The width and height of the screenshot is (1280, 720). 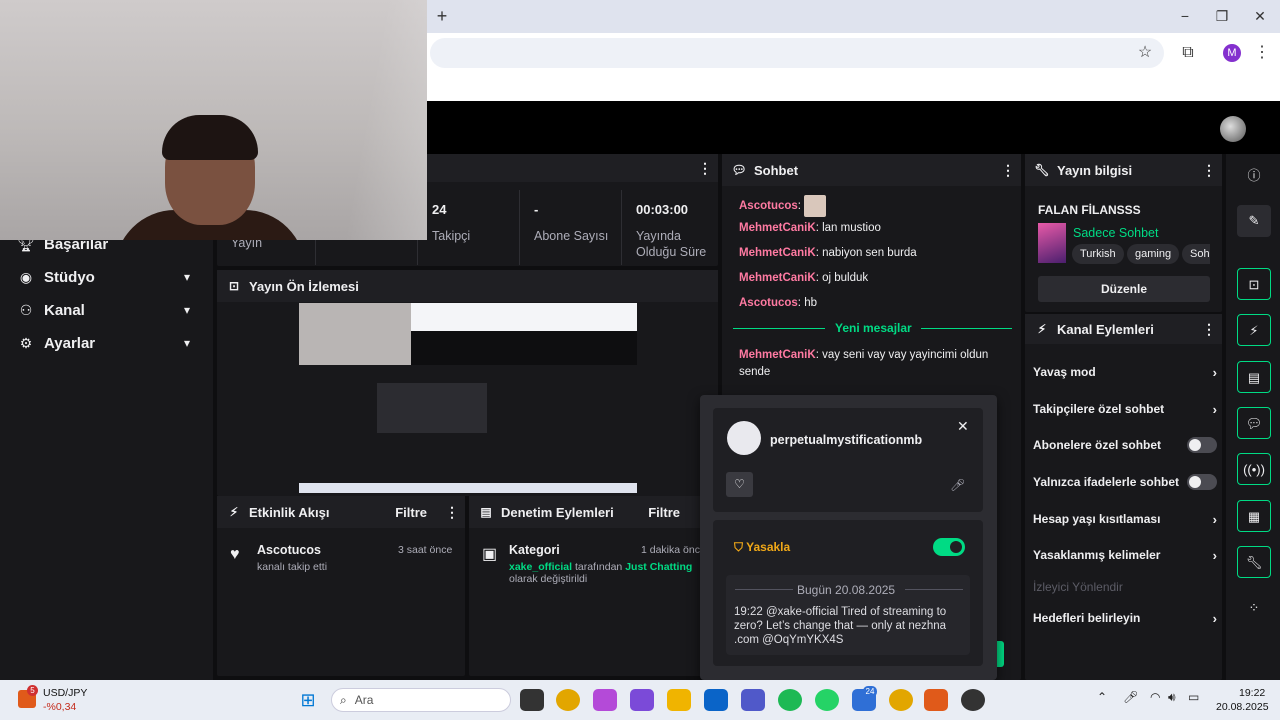 I want to click on action-label: Abonelere özel sohbet, so click(x=1097, y=445).